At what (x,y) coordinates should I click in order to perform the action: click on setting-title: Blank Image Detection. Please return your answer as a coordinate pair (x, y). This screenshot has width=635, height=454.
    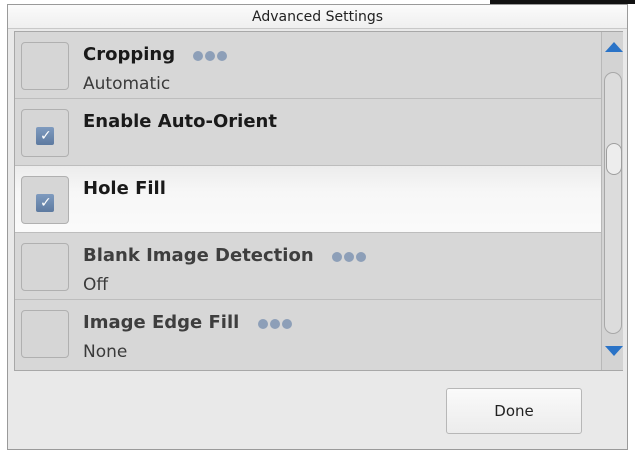
    Looking at the image, I should click on (225, 256).